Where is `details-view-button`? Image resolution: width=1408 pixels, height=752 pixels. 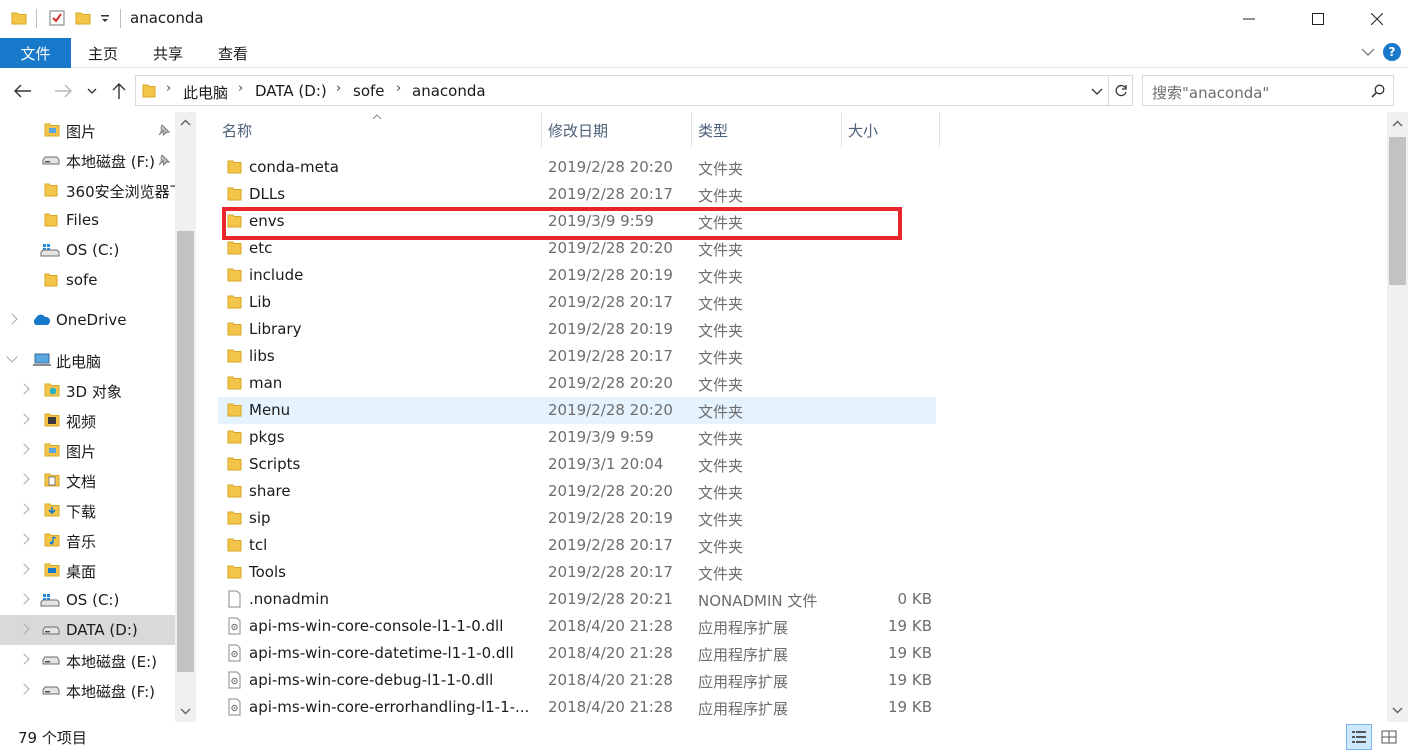
details-view-button is located at coordinates (1359, 737).